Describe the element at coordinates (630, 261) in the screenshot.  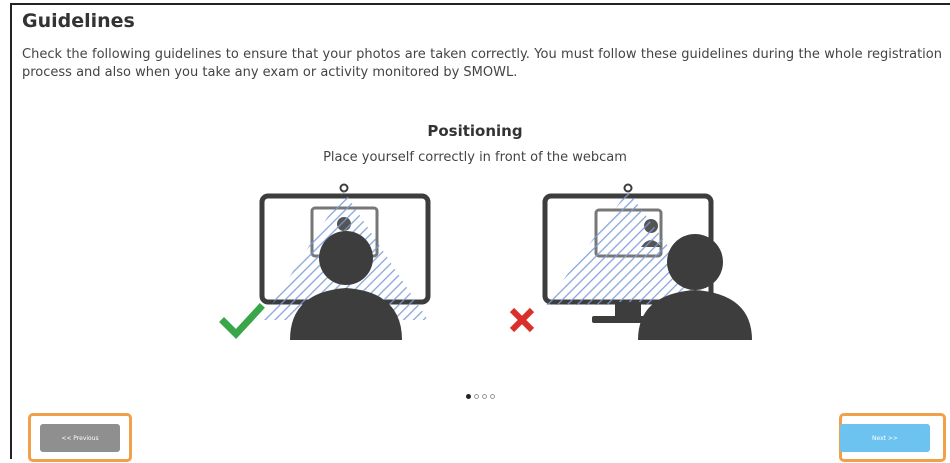
I see `incorrect-example` at that location.